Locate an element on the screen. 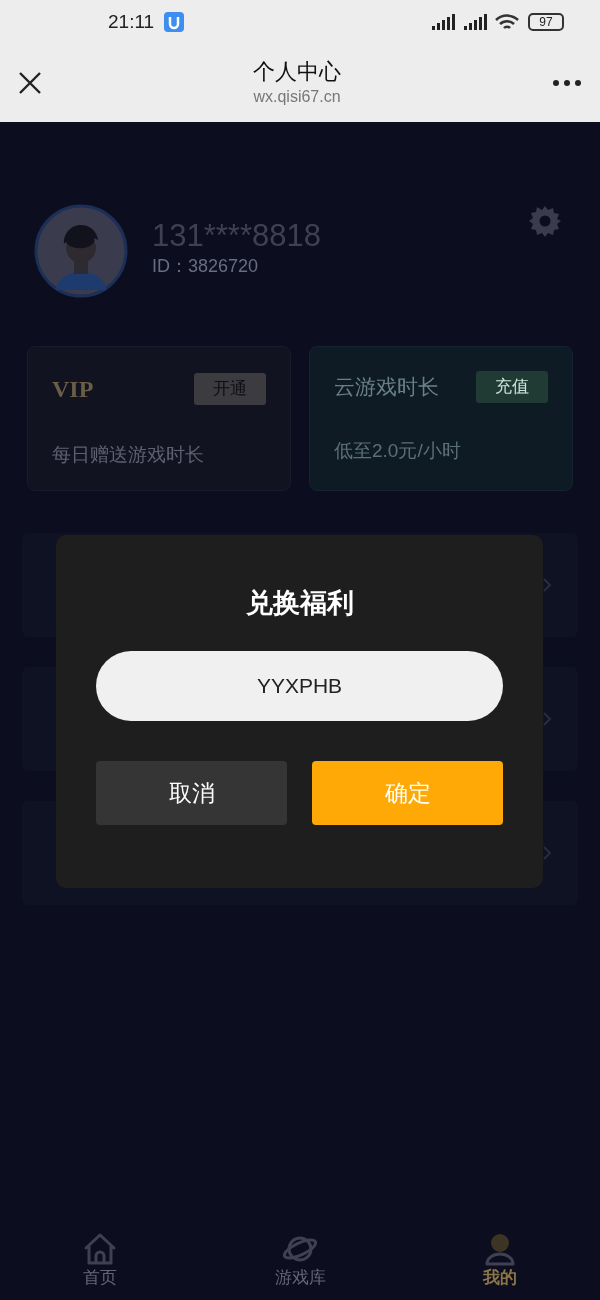  tab-label: 首页 is located at coordinates (100, 1278).